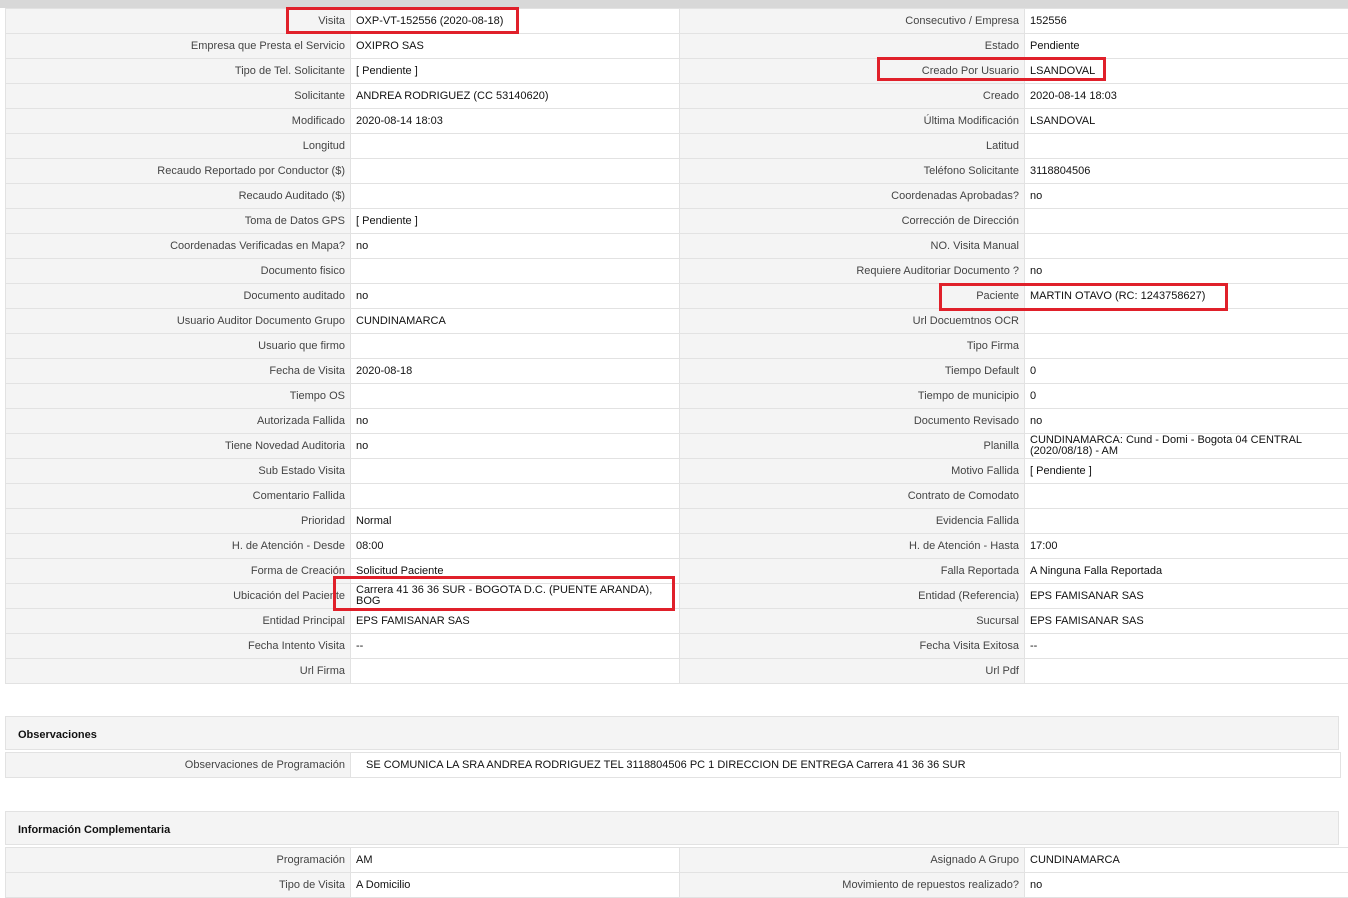  What do you see at coordinates (178, 21) in the screenshot?
I see `field-label-visita: Visita` at bounding box center [178, 21].